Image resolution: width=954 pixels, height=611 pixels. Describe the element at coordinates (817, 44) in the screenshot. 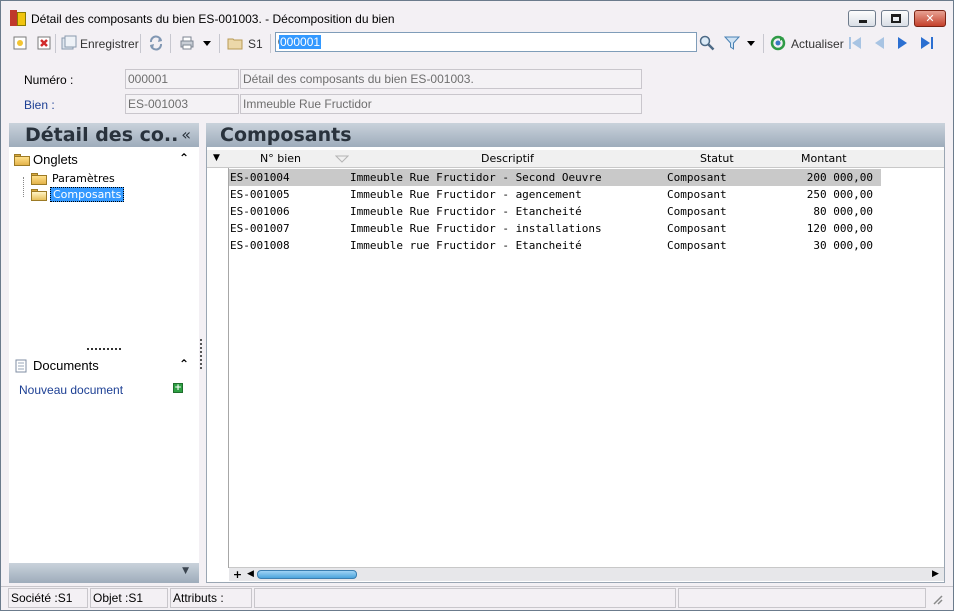

I see `refresh-button: Actualiser` at that location.